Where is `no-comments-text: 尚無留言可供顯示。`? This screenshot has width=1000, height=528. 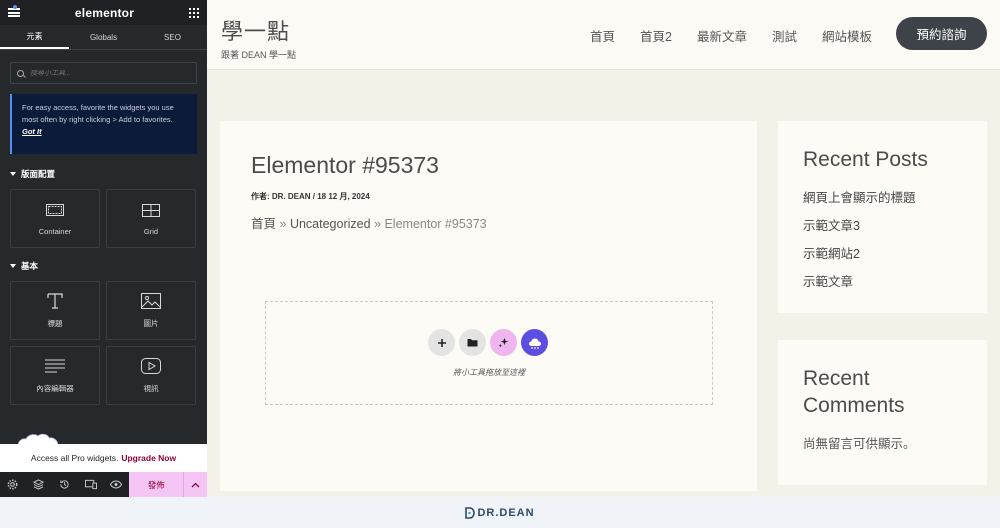 no-comments-text: 尚無留言可供顯示。 is located at coordinates (859, 444).